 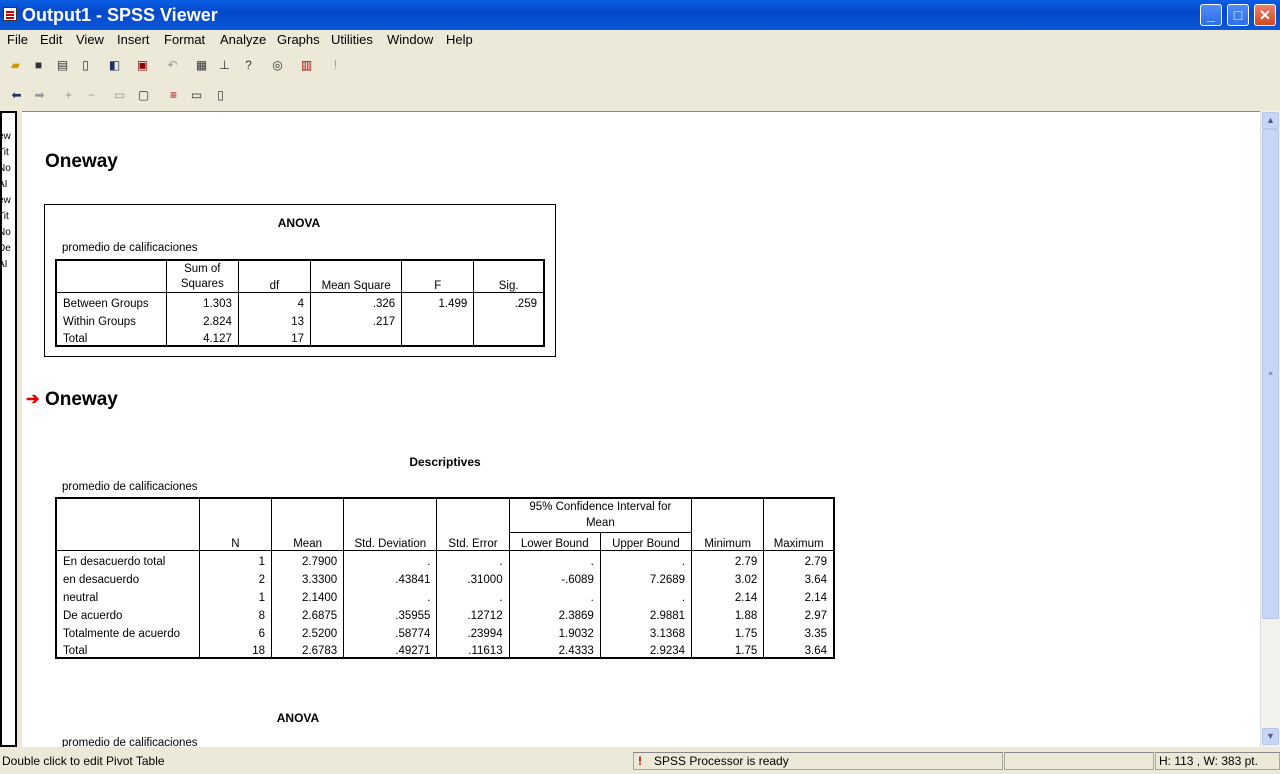 What do you see at coordinates (235, 559) in the screenshot?
I see `cell-n: 1` at bounding box center [235, 559].